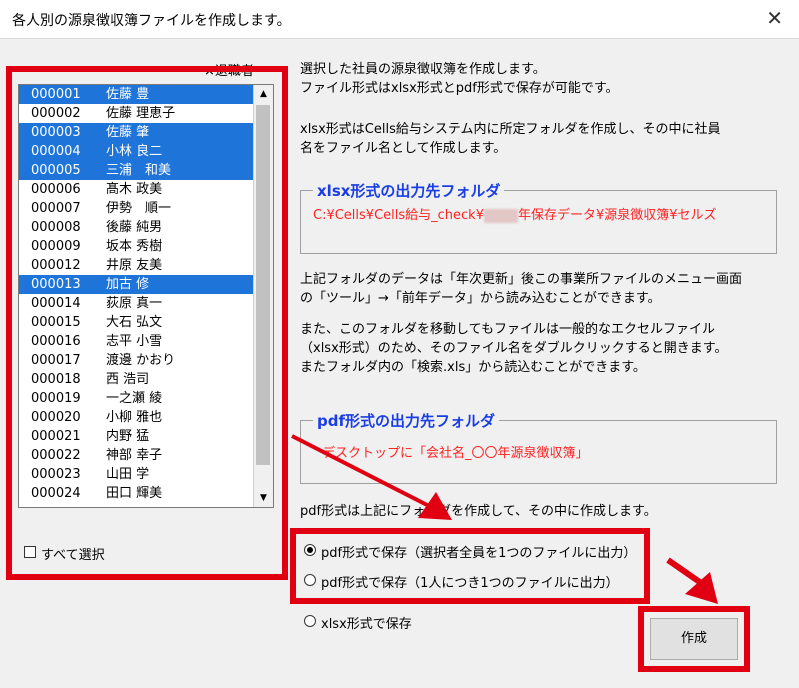 The width and height of the screenshot is (799, 688). What do you see at coordinates (435, 506) in the screenshot?
I see `arrow-to-options-head` at bounding box center [435, 506].